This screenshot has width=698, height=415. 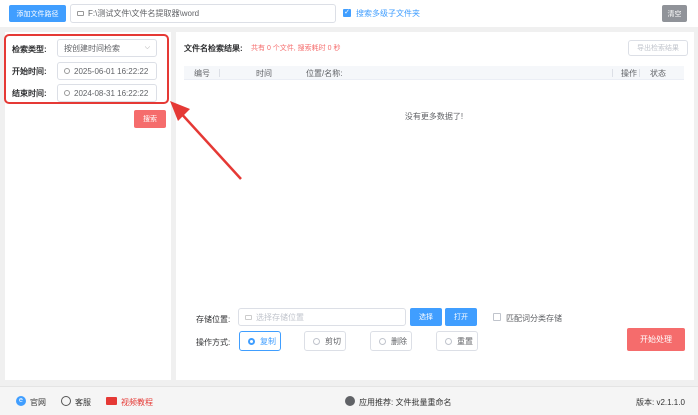 What do you see at coordinates (268, 341) in the screenshot?
I see `radio-copy-label: 复制` at bounding box center [268, 341].